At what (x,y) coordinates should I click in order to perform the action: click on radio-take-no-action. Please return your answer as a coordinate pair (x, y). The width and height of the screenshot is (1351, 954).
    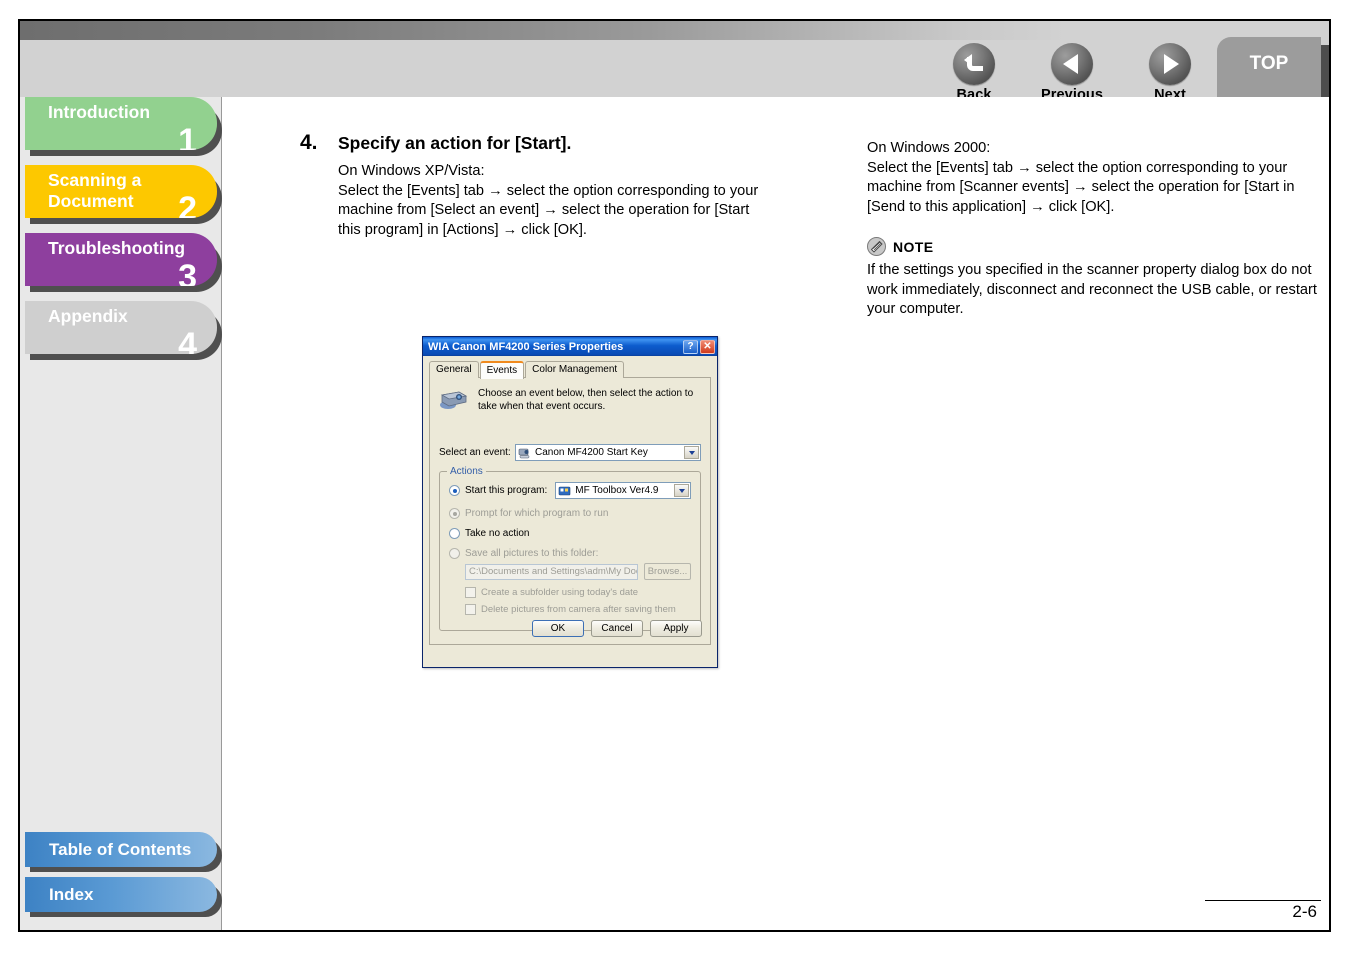
    Looking at the image, I should click on (454, 533).